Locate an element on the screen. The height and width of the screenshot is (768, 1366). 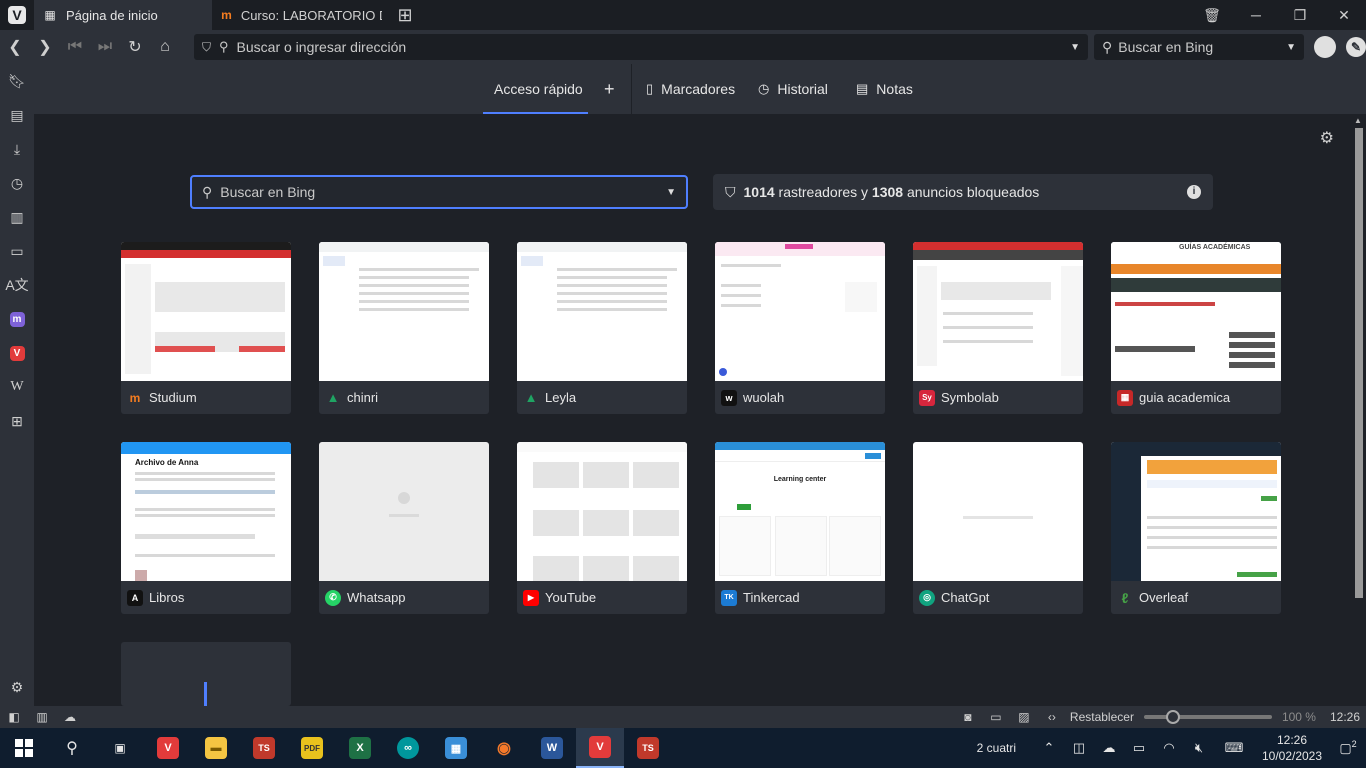
tab-speed-dial: Acceso rápido is located at coordinates (538, 89).